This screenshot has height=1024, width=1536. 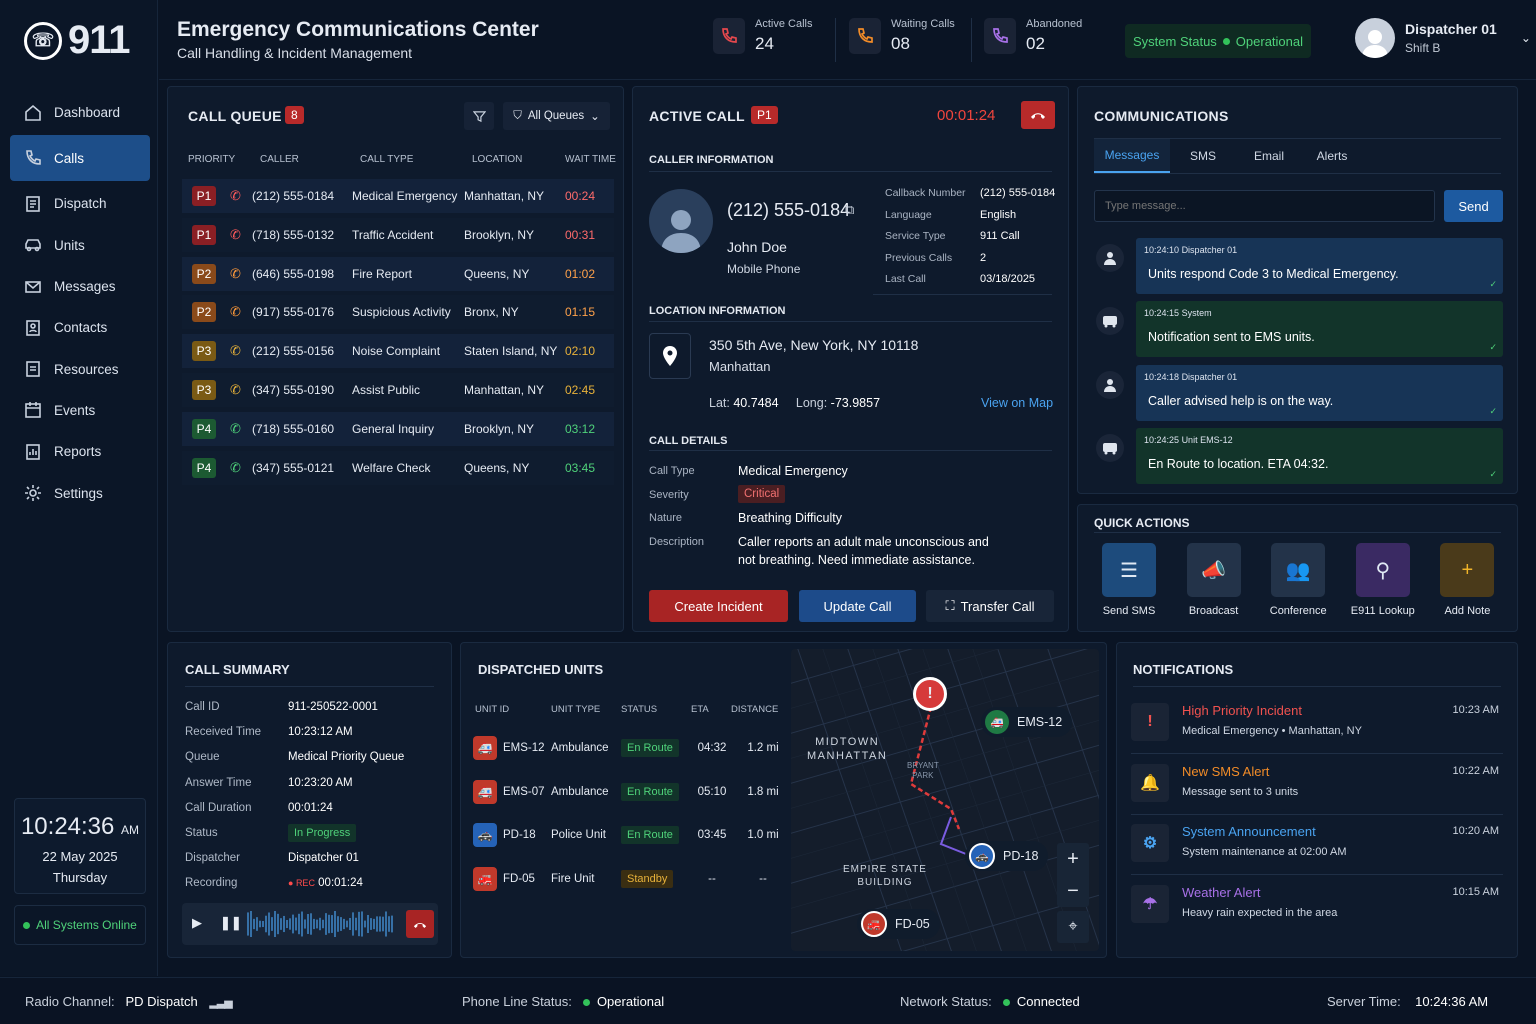 What do you see at coordinates (580, 791) in the screenshot?
I see `unit-type: Ambulance` at bounding box center [580, 791].